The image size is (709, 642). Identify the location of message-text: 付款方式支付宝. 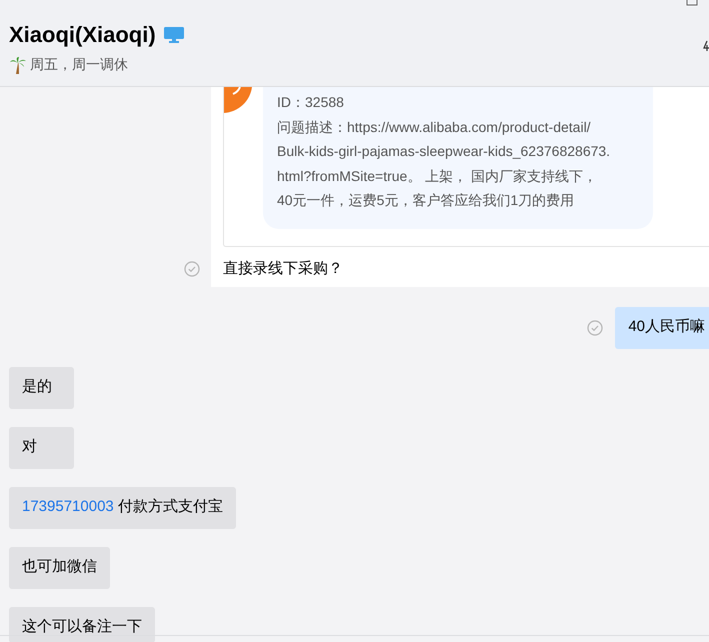
(170, 507).